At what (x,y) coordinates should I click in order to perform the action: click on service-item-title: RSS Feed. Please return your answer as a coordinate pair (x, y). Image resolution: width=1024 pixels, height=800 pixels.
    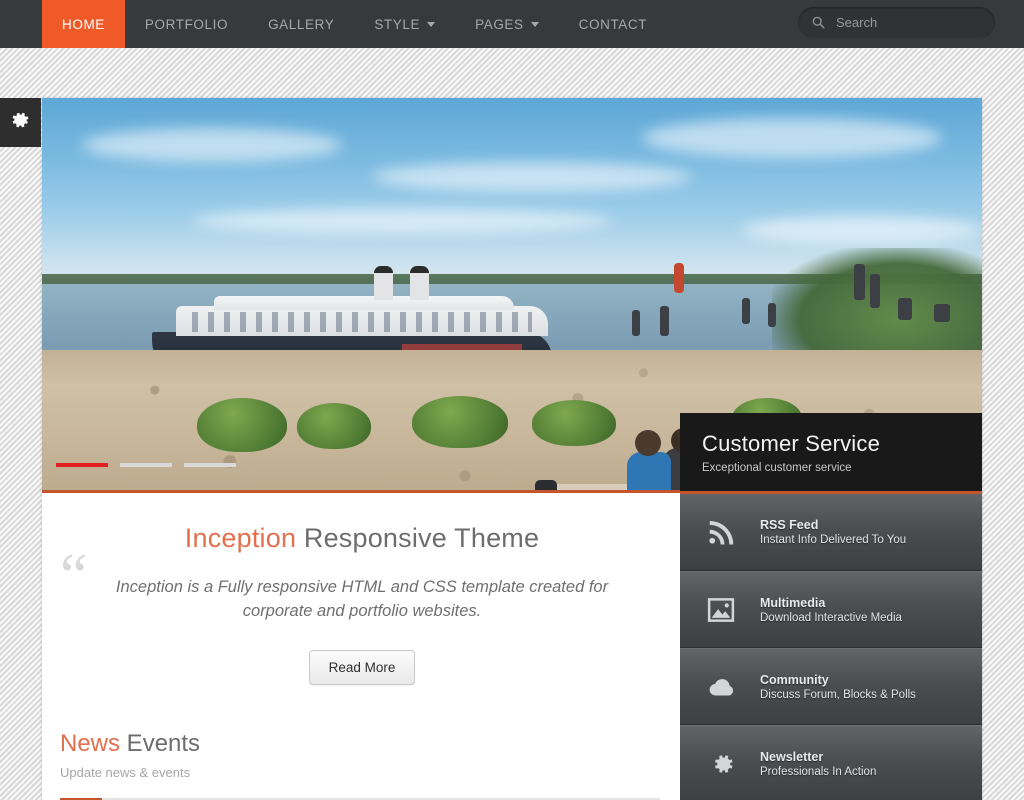
    Looking at the image, I should click on (789, 525).